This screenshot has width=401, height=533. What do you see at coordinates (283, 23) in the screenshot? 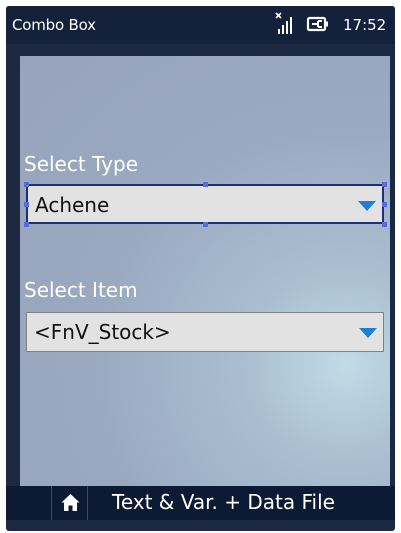
I see `no-signal-icon` at bounding box center [283, 23].